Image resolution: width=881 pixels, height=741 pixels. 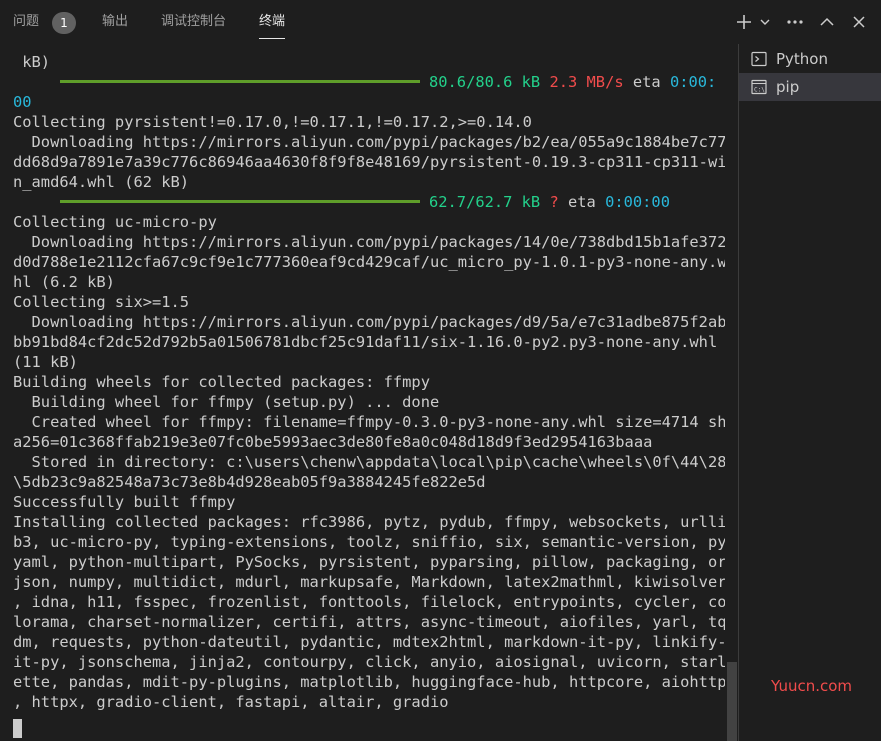 I want to click on terminal-text: kB), so click(x=32, y=62).